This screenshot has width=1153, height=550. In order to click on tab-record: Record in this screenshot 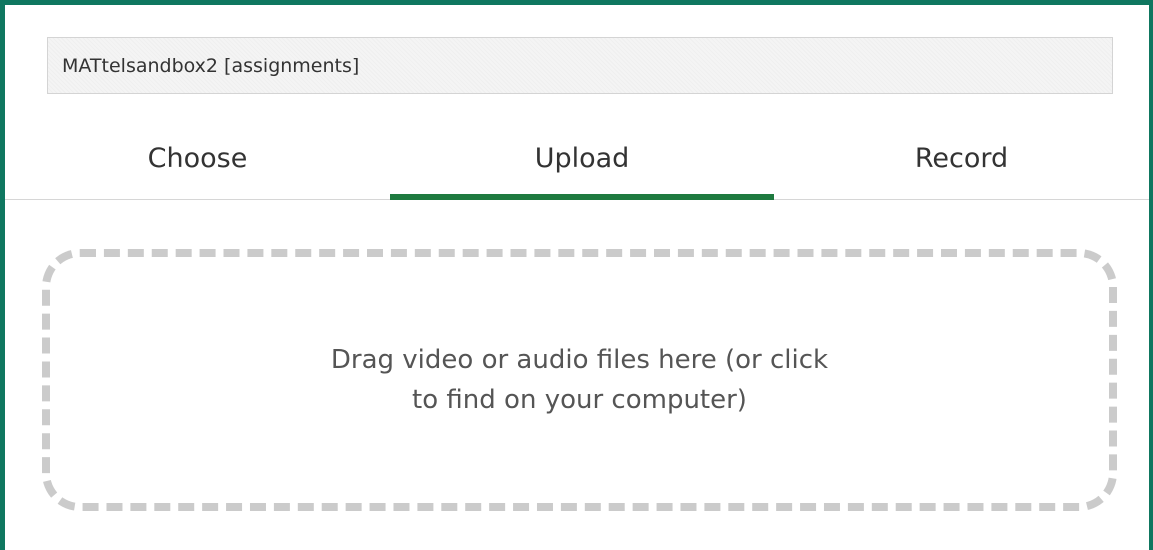, I will do `click(961, 165)`.